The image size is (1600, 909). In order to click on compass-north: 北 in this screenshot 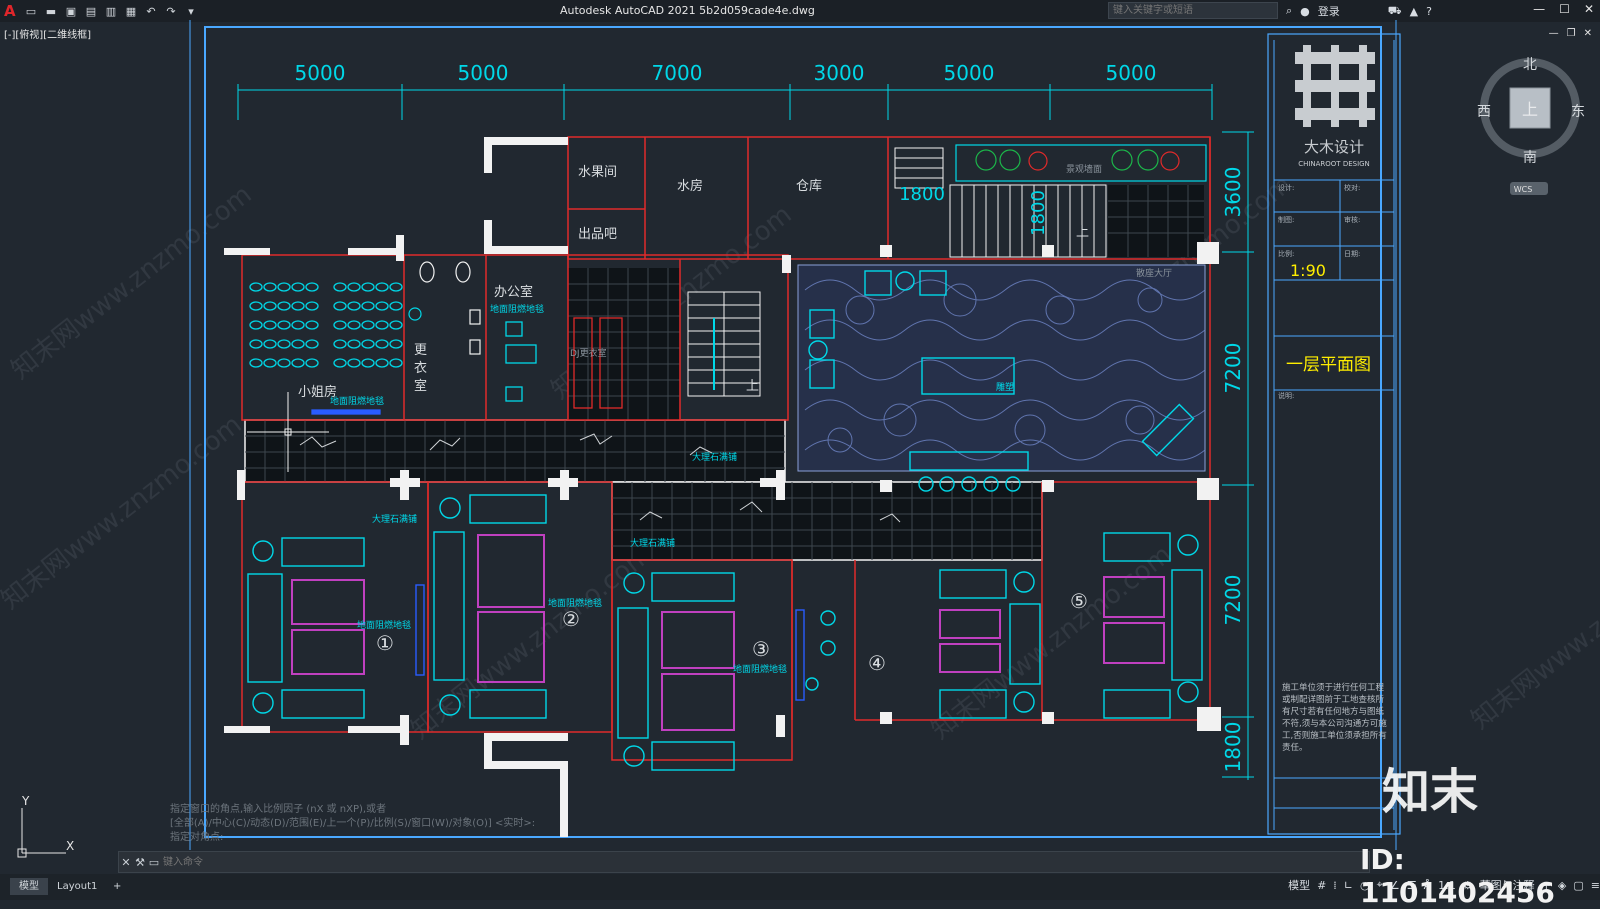, I will do `click(1530, 65)`.